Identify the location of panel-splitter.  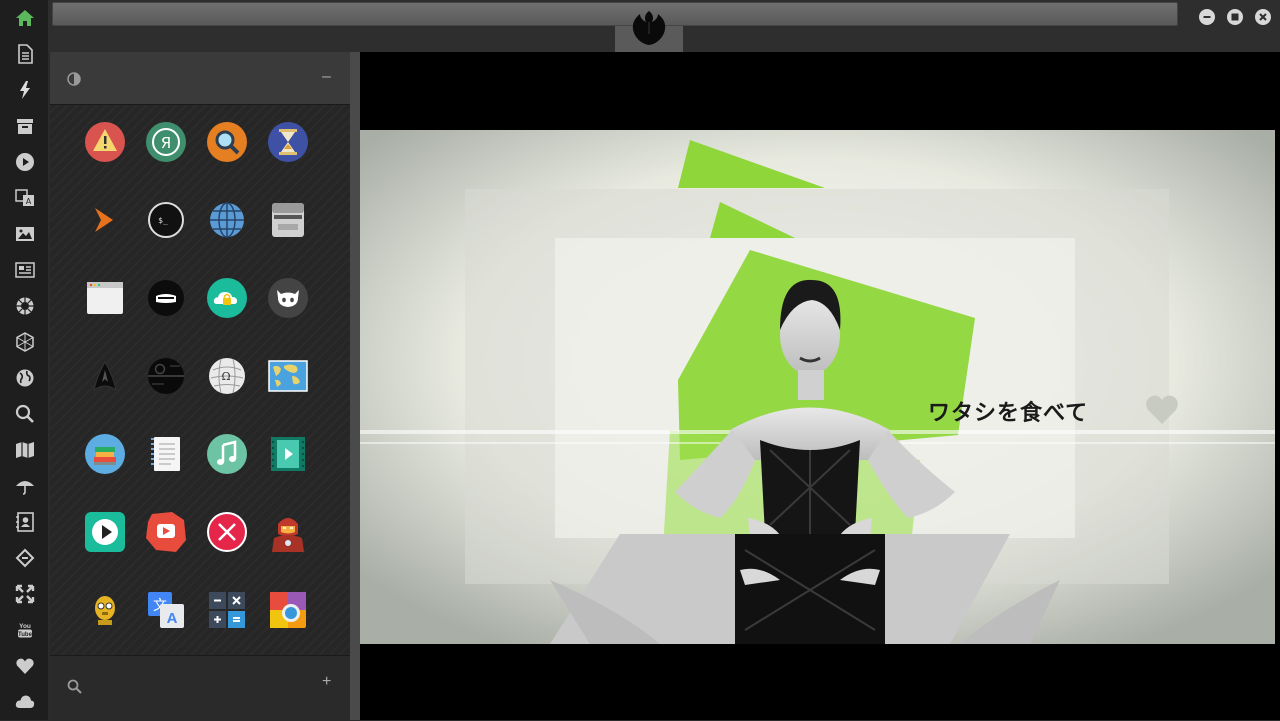
(355, 386).